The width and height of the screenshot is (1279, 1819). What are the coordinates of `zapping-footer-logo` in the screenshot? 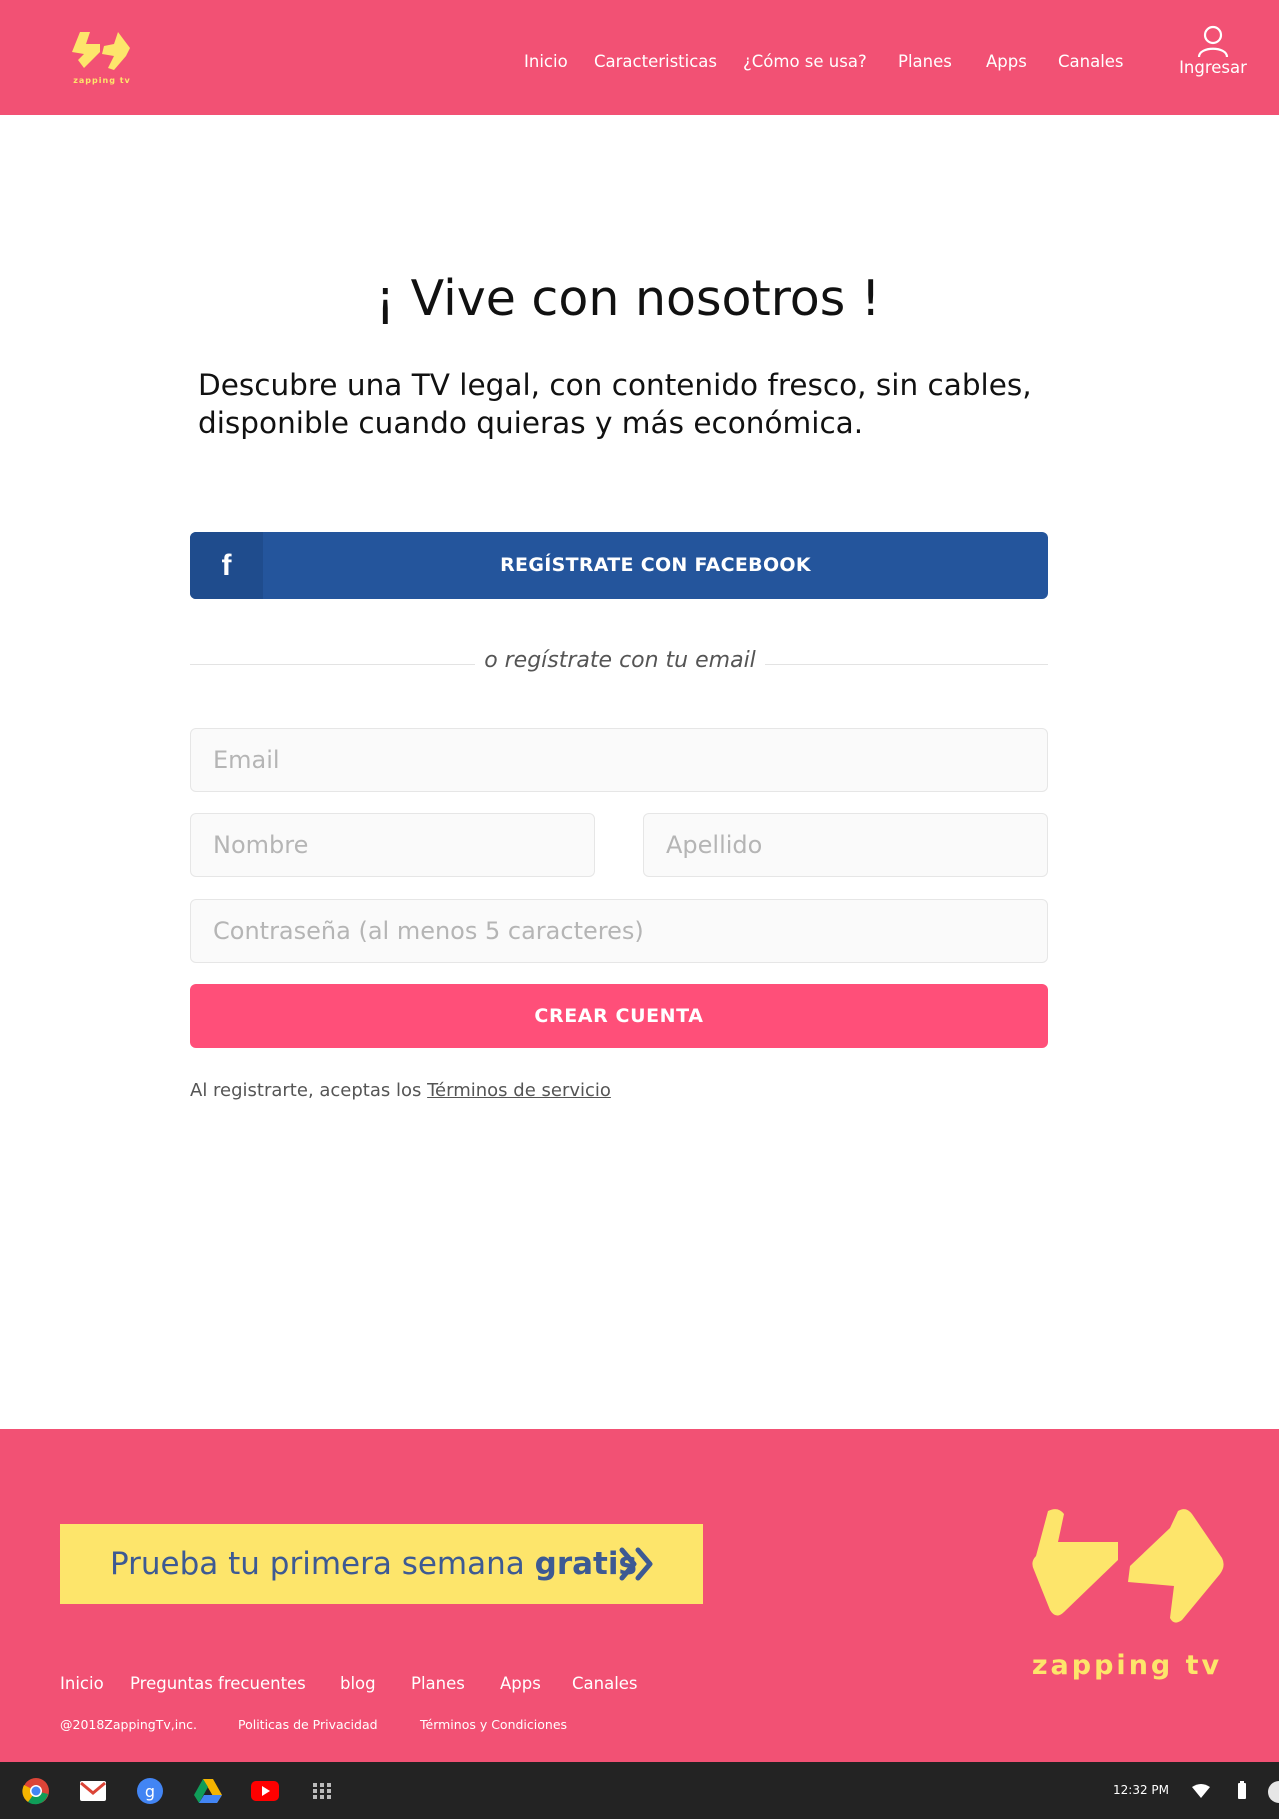 It's located at (1127, 1568).